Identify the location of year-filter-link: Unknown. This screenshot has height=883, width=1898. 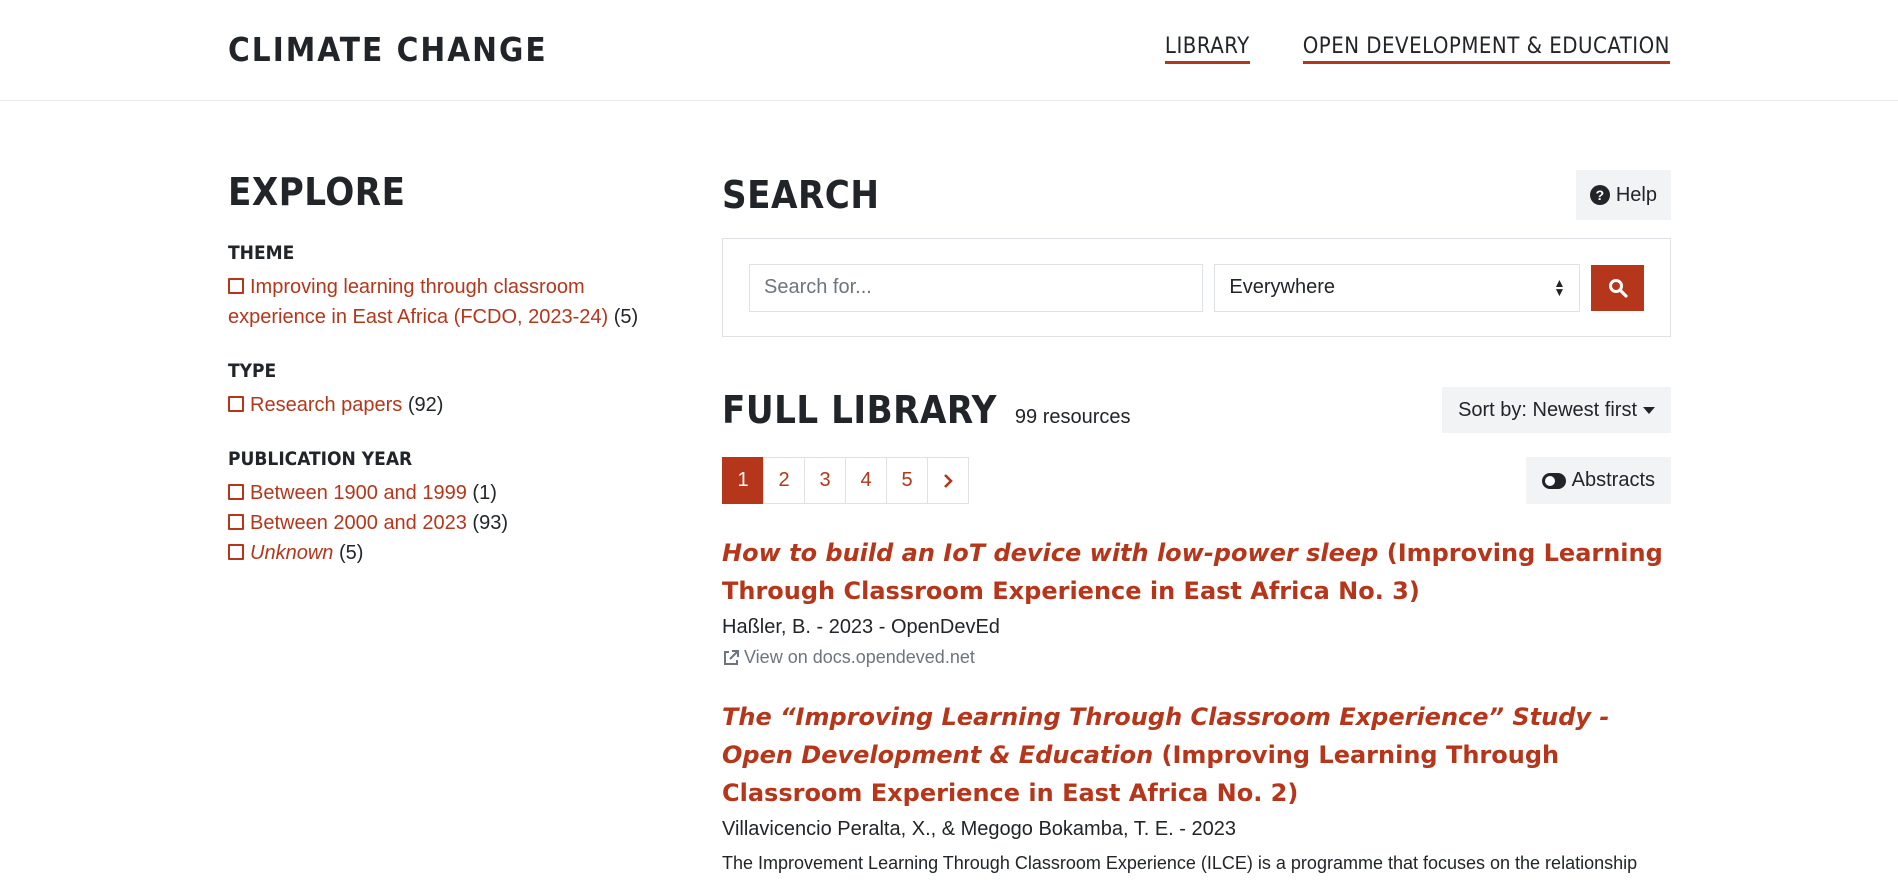
(280, 553).